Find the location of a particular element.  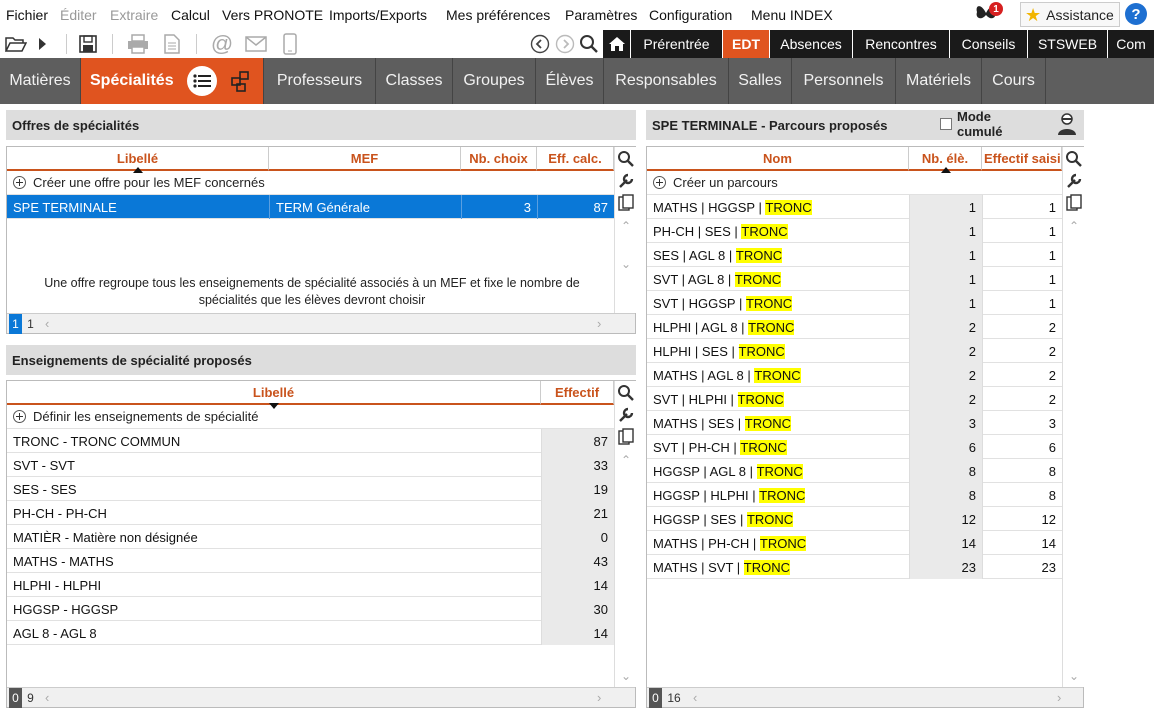

back-nav-button is located at coordinates (540, 44).